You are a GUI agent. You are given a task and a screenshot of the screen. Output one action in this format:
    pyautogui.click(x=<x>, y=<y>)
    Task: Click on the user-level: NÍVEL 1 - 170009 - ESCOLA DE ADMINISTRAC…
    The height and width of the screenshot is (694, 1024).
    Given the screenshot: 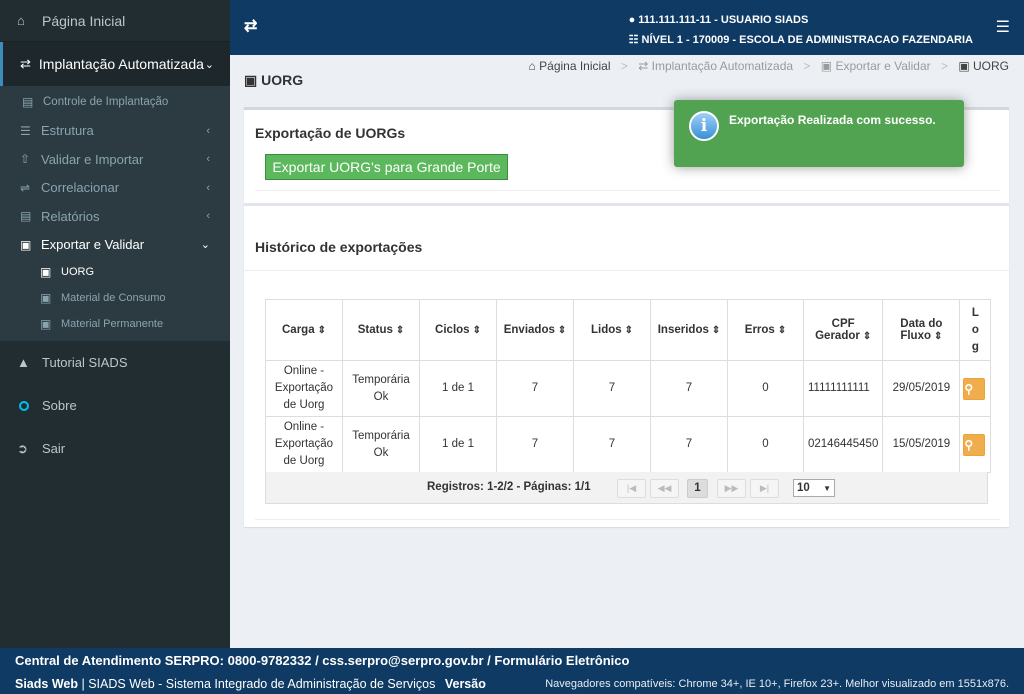 What is the action you would take?
    pyautogui.click(x=807, y=40)
    